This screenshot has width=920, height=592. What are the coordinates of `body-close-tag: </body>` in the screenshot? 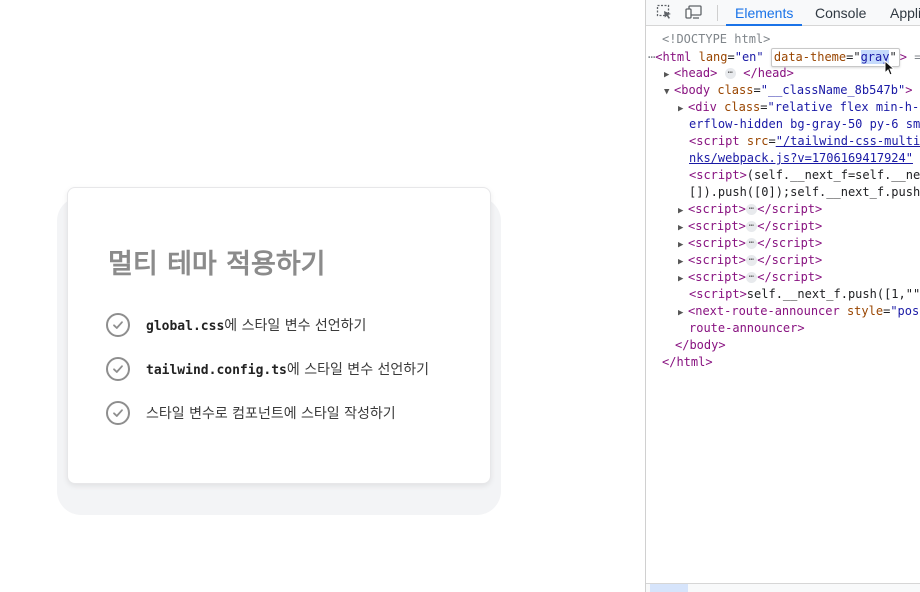 It's located at (700, 345).